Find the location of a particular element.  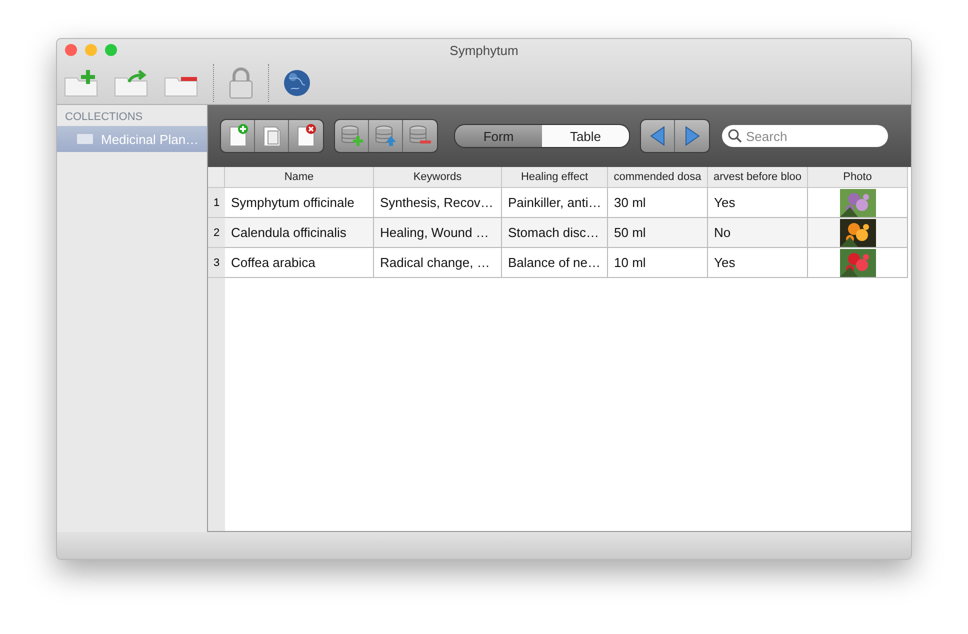

add-collection-icon is located at coordinates (81, 83).